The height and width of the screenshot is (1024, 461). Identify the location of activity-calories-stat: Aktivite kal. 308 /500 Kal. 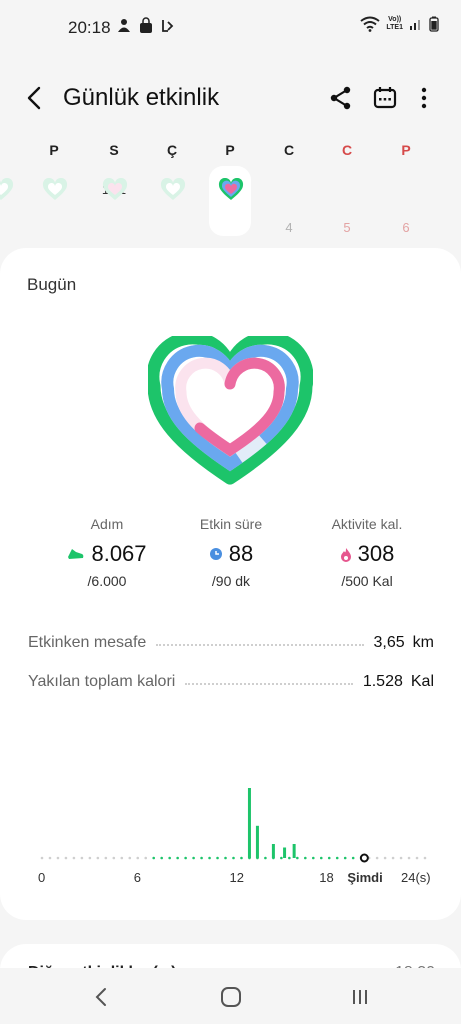
(367, 552).